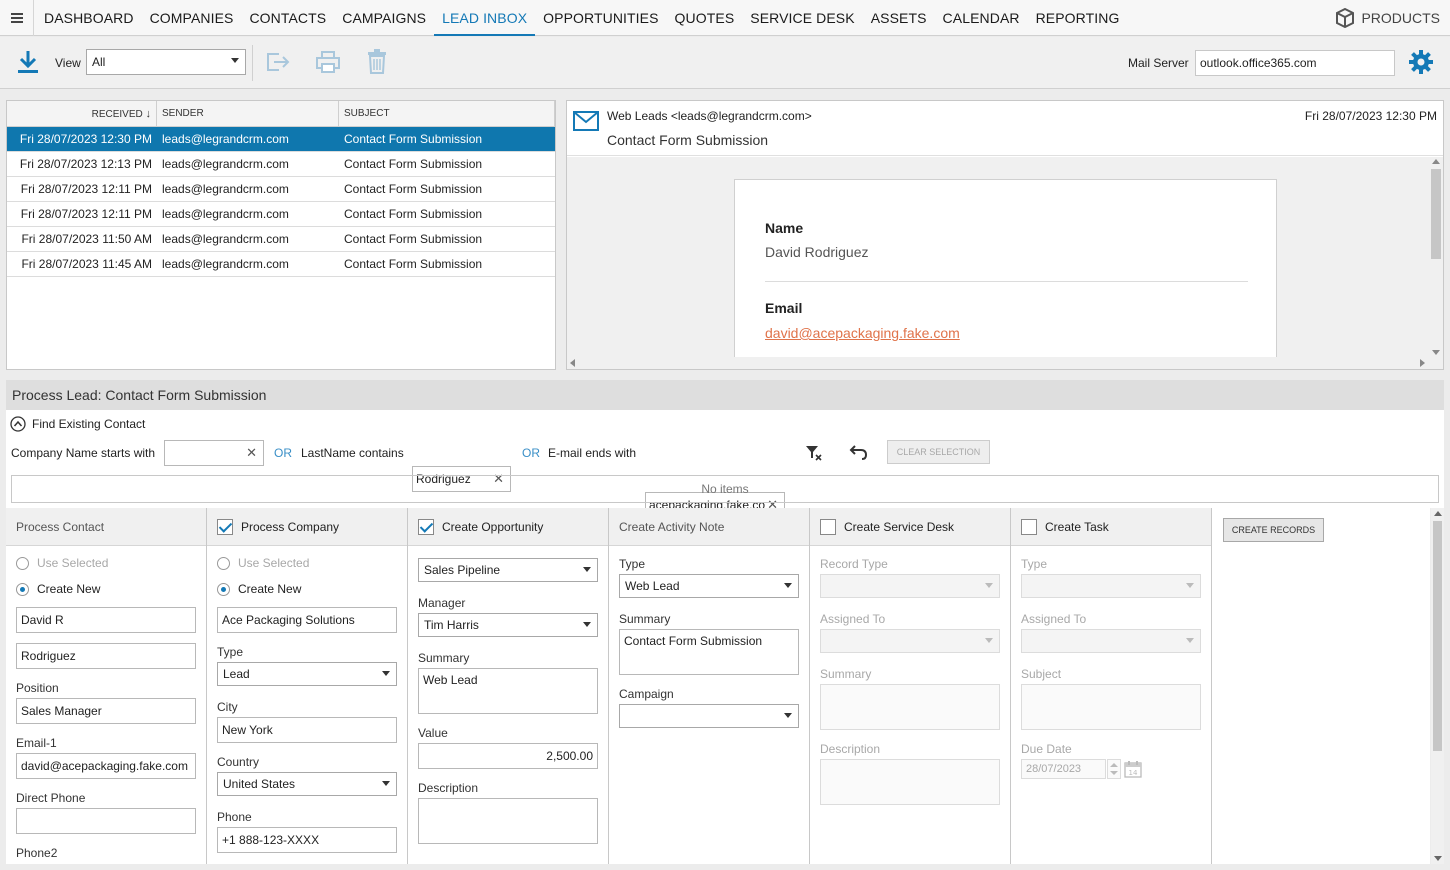  Describe the element at coordinates (508, 570) in the screenshot. I see `opportunity-pipeline-select: Sales Pipeline` at that location.